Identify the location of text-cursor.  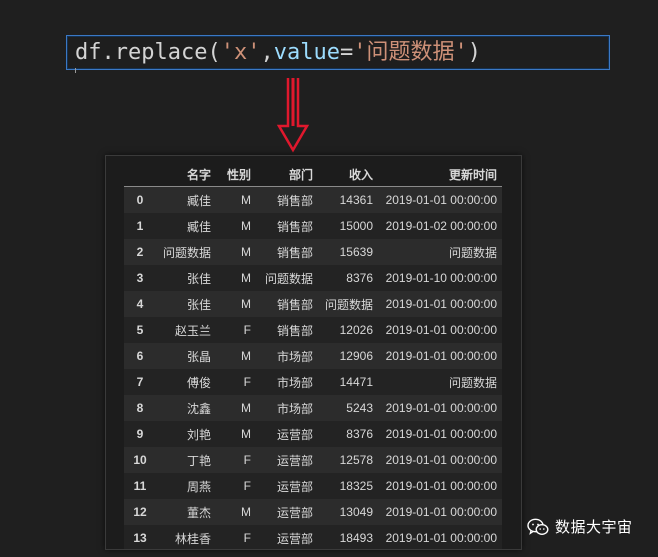
(75, 70).